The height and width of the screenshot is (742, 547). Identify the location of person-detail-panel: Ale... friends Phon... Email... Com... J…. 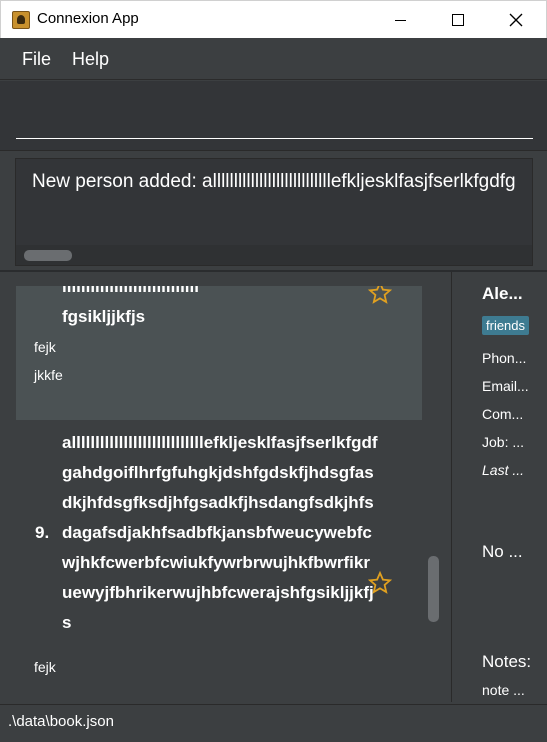
(500, 487).